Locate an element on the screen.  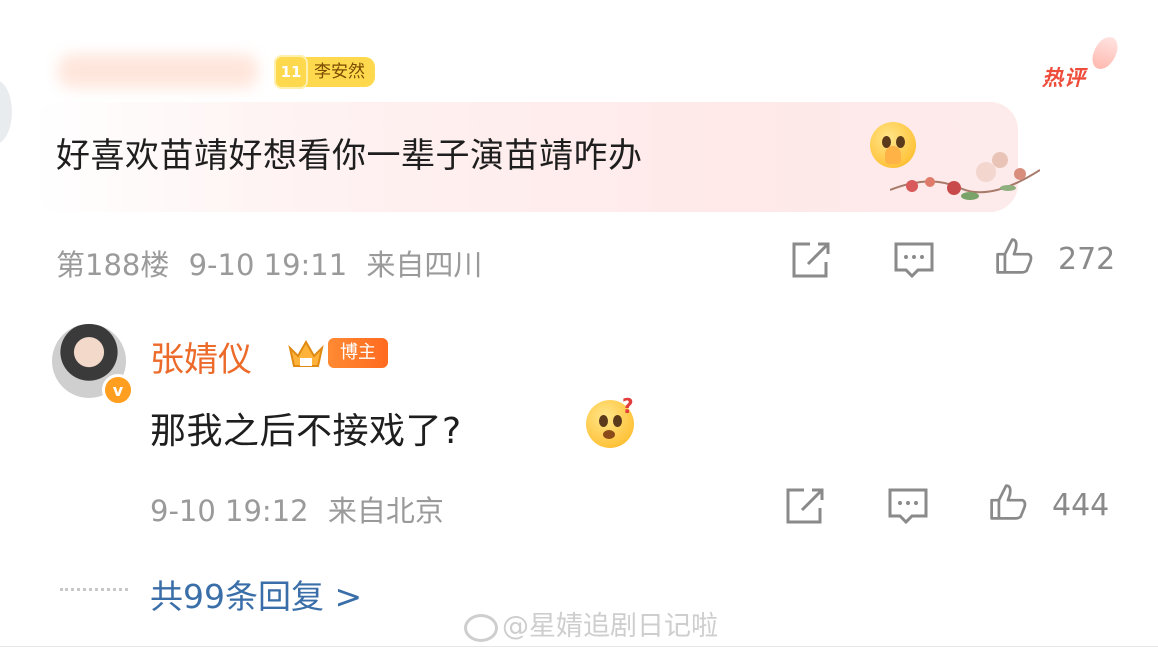
reply-text: 那我之后不接戏了? is located at coordinates (306, 431).